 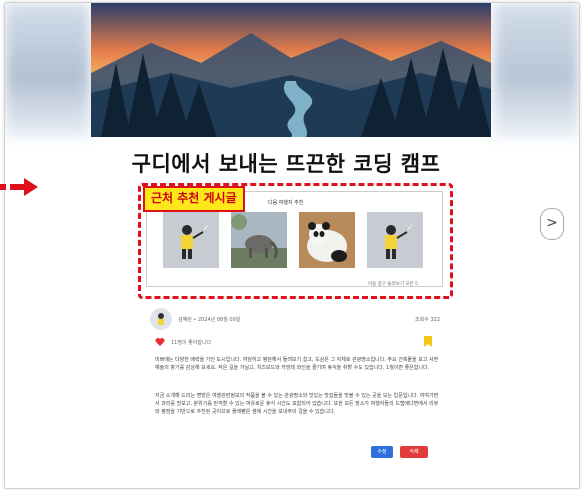 I want to click on like-count: 11명이 좋아합니다, so click(x=191, y=343).